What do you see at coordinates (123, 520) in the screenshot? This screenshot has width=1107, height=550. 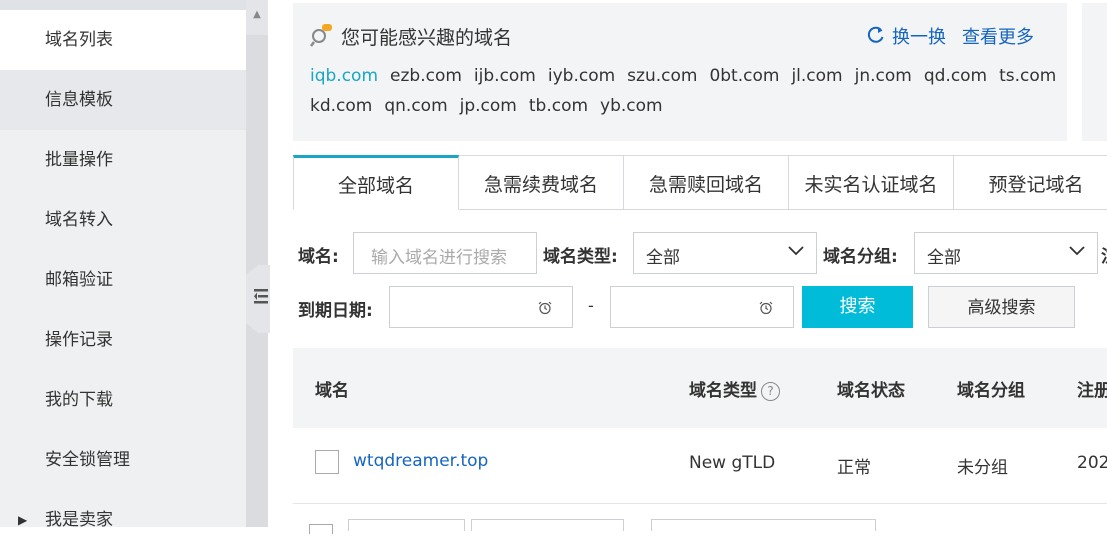 I see `sidebar-item-seller: ▶ 我是卖家` at bounding box center [123, 520].